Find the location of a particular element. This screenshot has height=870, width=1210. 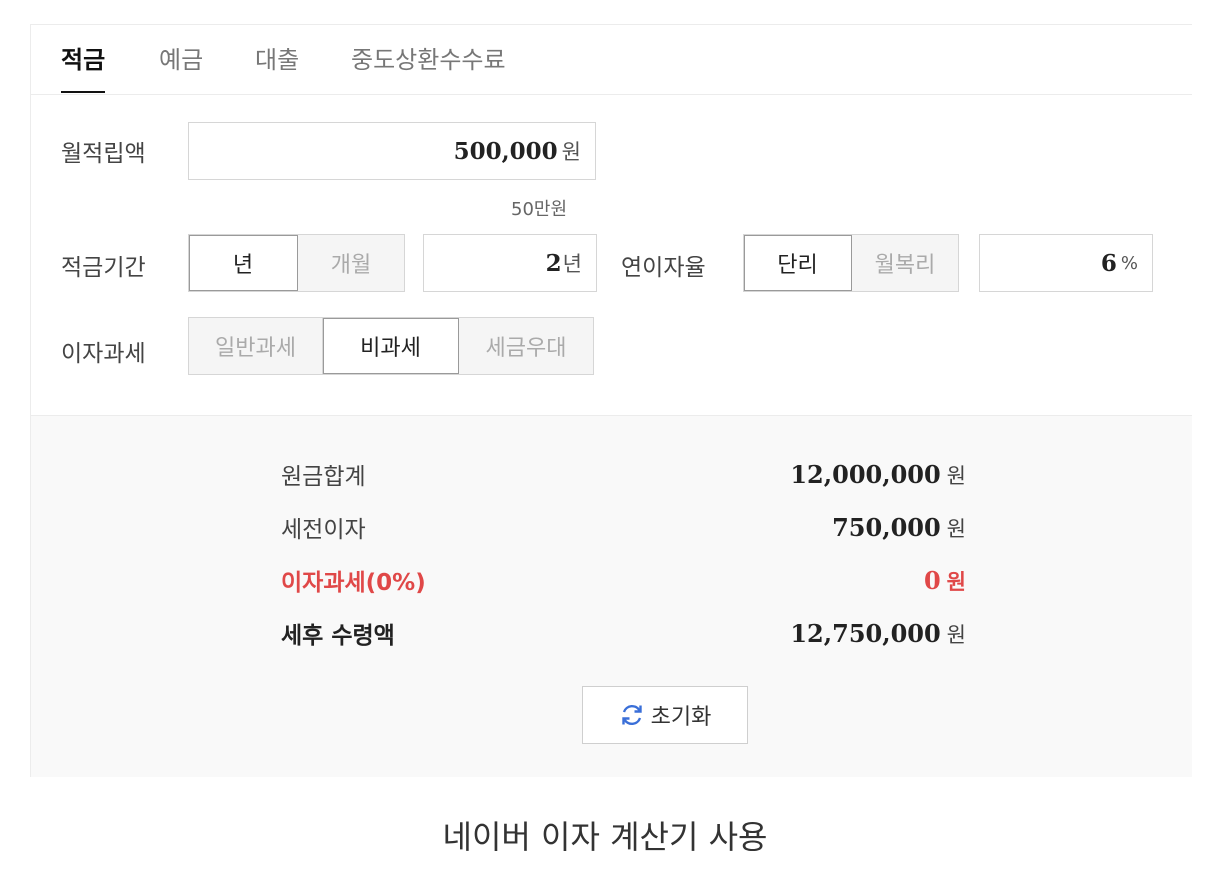

after-tax-unit: 원 is located at coordinates (956, 635).